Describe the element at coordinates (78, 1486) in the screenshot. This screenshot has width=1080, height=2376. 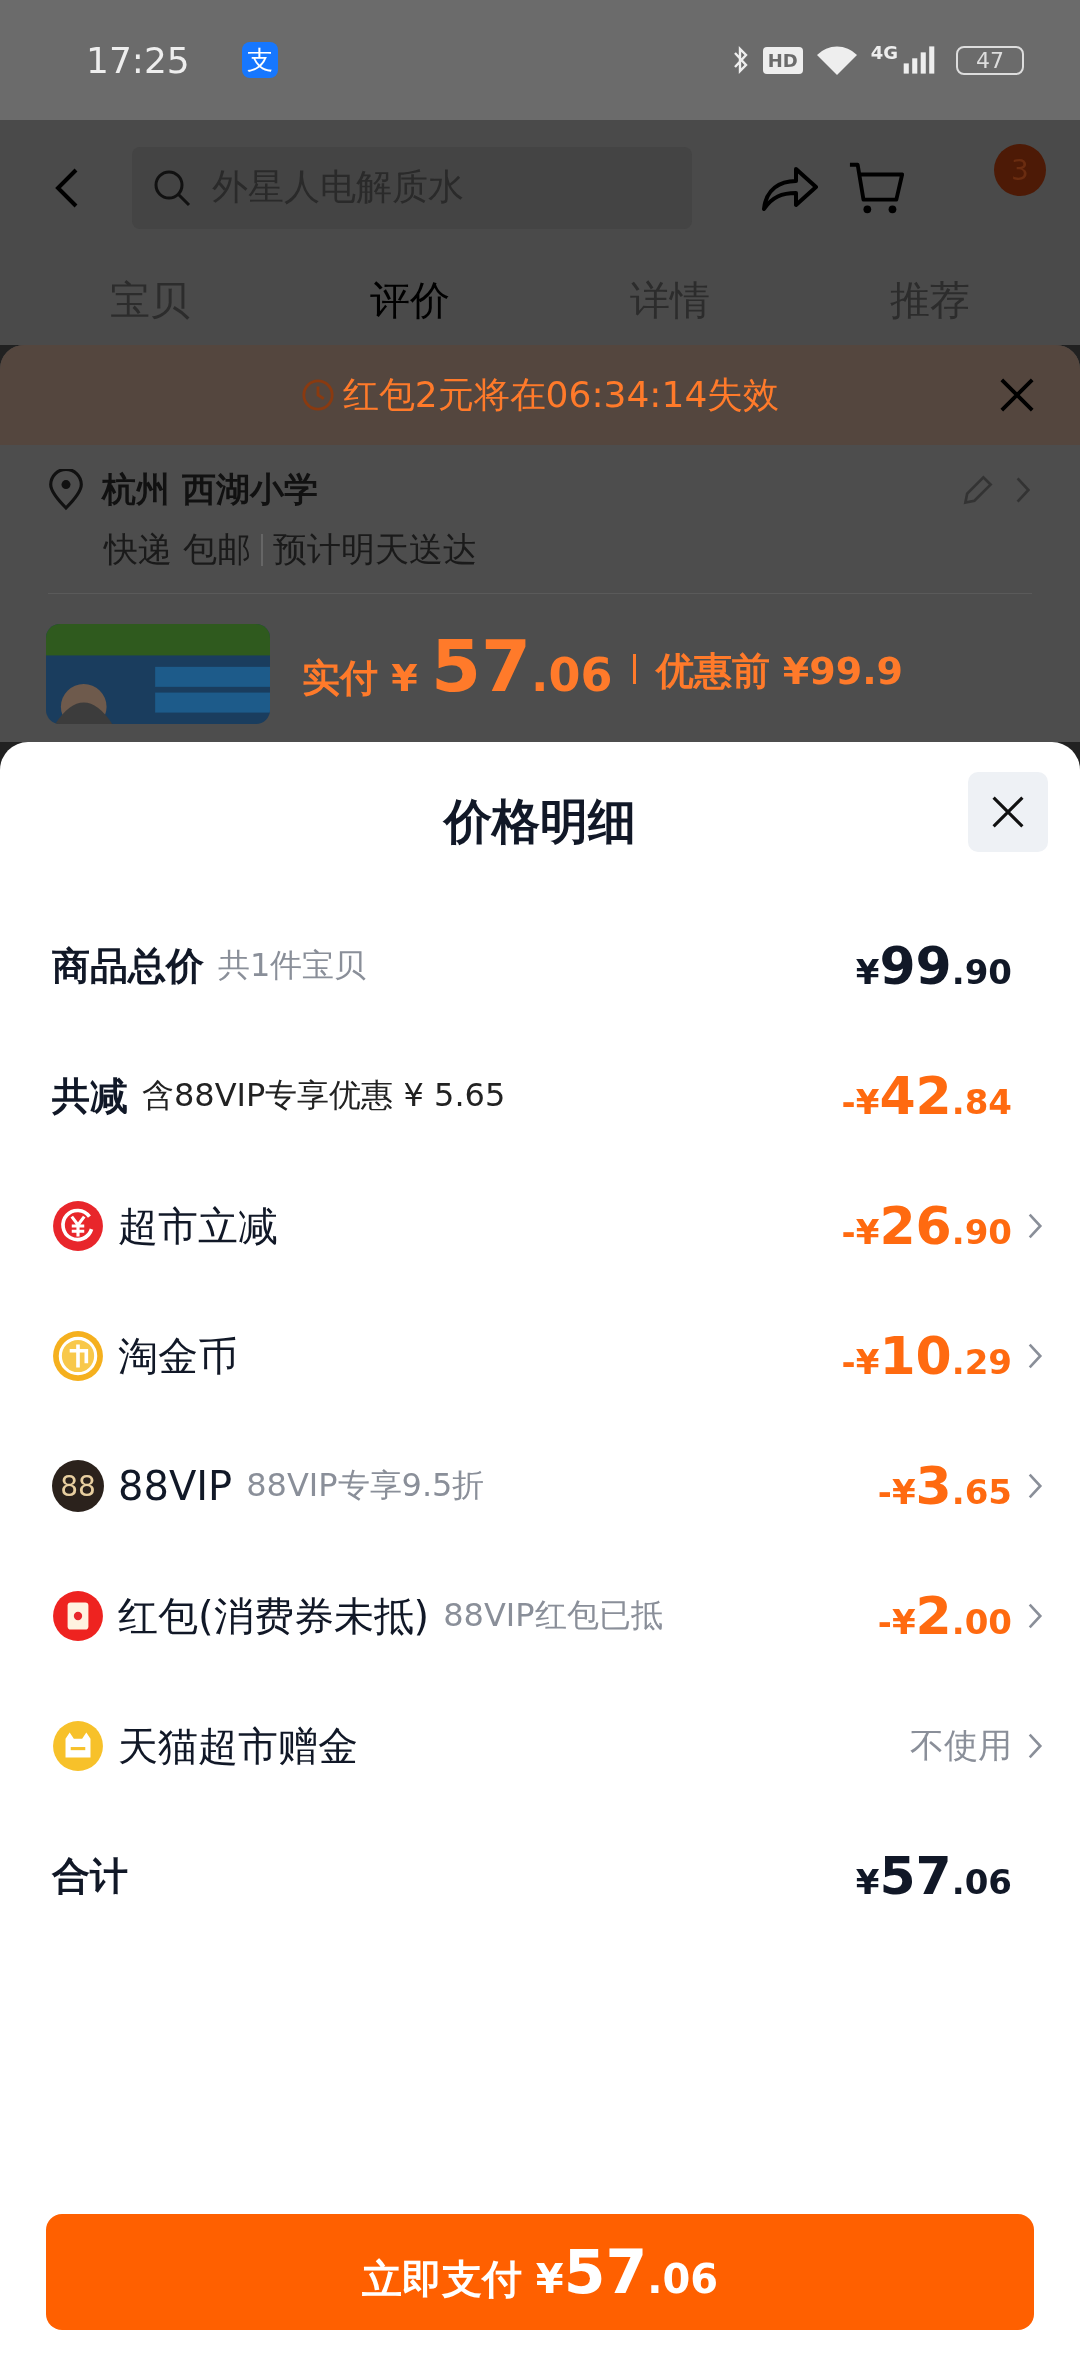
I see `vip-badge-icon: 88` at that location.